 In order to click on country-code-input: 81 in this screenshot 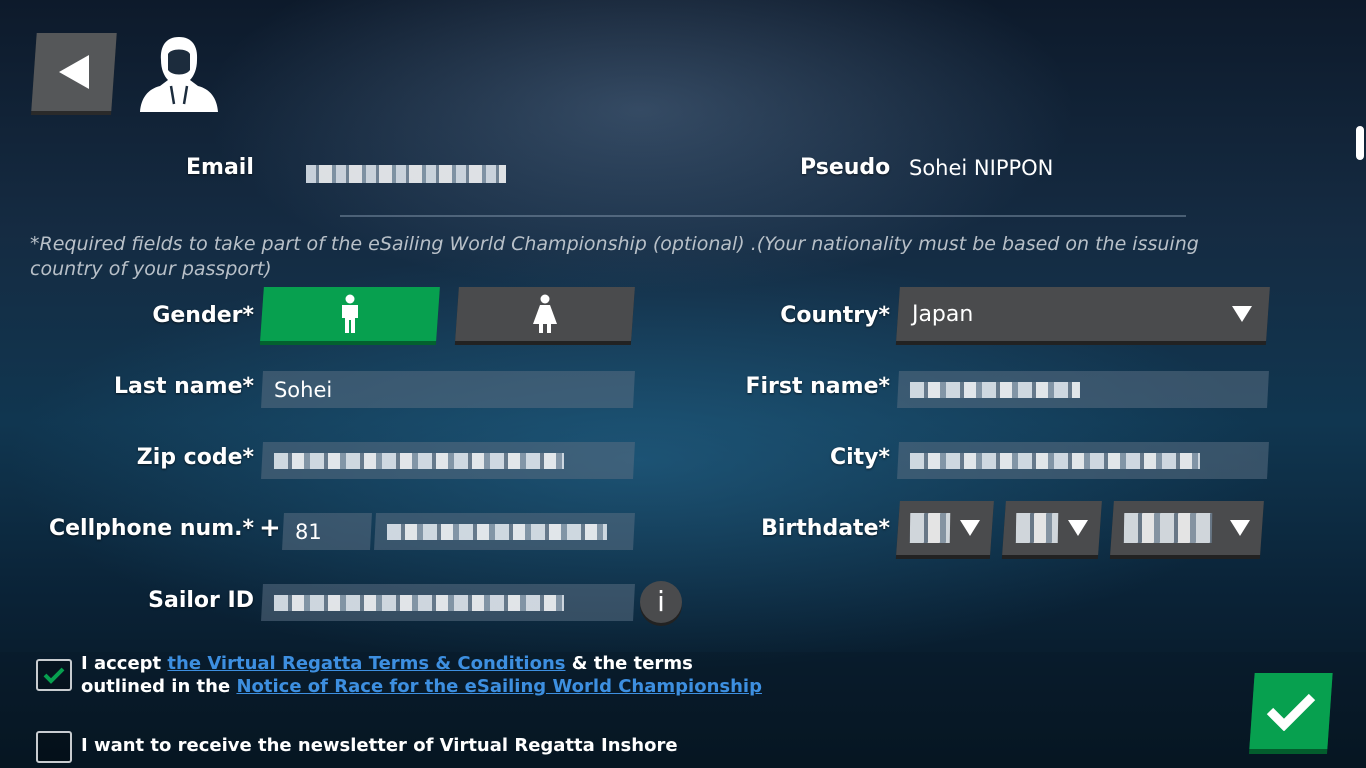, I will do `click(327, 531)`.